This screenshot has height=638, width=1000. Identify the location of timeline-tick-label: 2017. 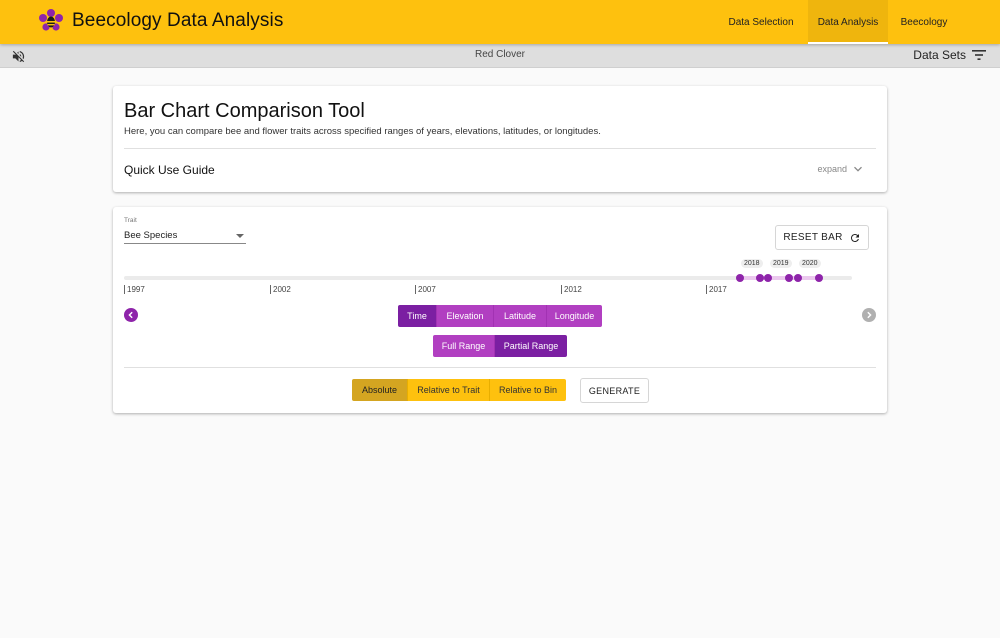
(716, 289).